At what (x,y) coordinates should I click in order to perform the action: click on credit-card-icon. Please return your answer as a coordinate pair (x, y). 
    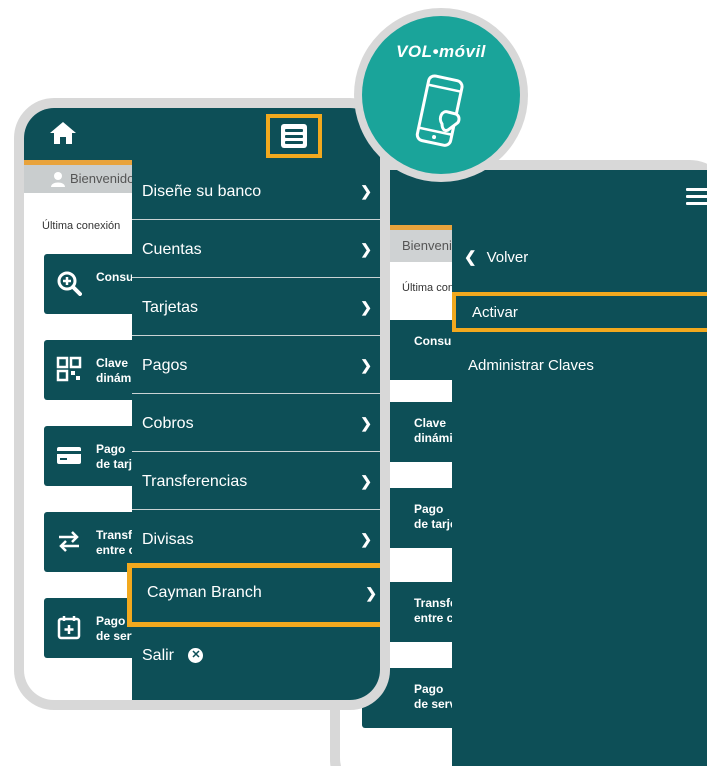
    Looking at the image, I should click on (69, 455).